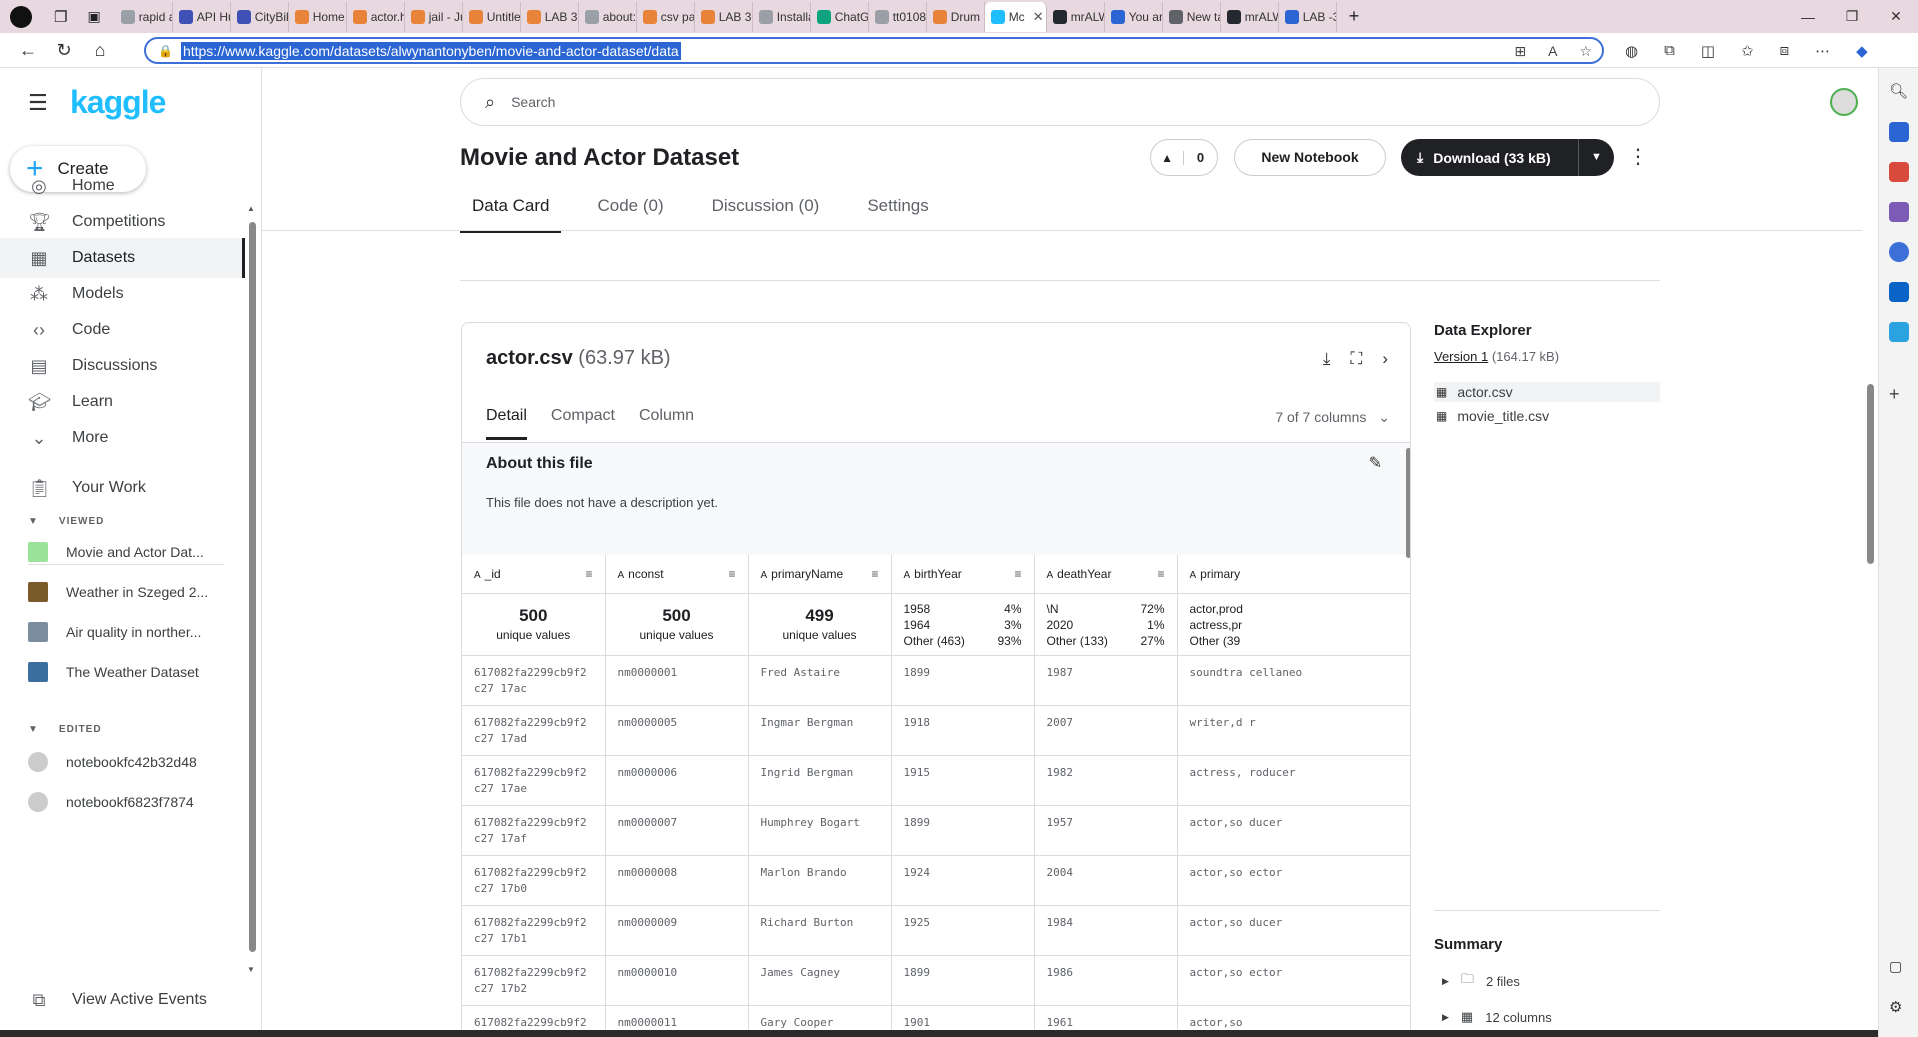 The width and height of the screenshot is (1918, 1037). What do you see at coordinates (820, 574) in the screenshot?
I see `column-header: AprimaryName ≡` at bounding box center [820, 574].